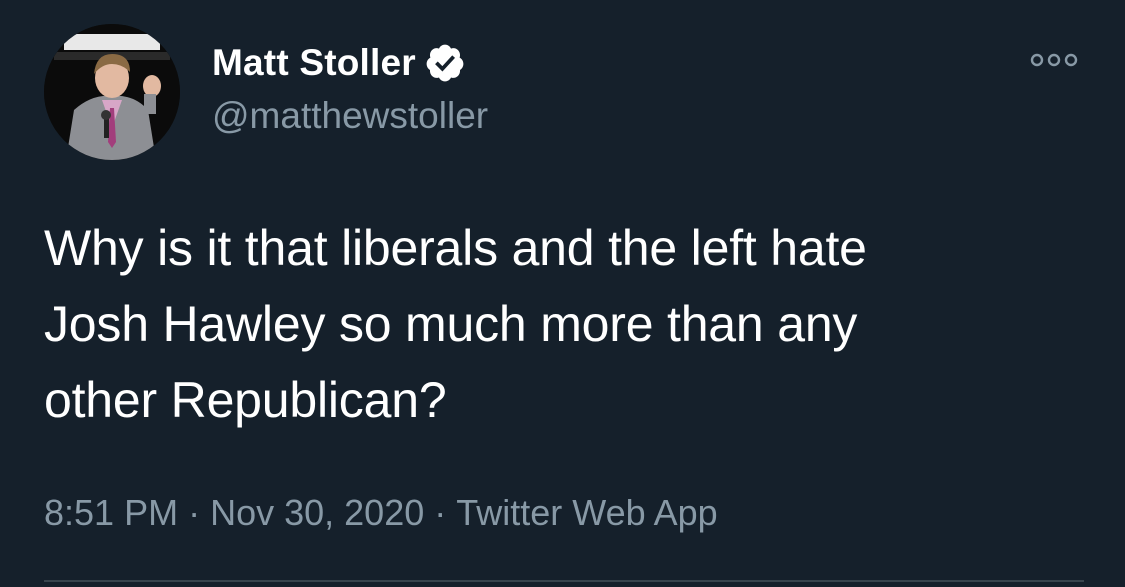  I want to click on avatar, so click(112, 92).